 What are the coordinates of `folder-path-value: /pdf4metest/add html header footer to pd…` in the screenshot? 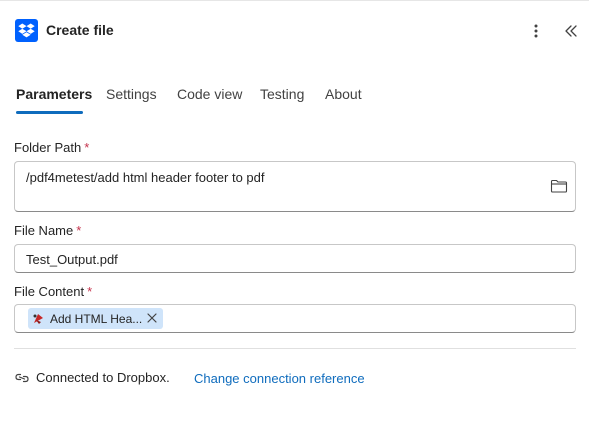 It's located at (145, 177).